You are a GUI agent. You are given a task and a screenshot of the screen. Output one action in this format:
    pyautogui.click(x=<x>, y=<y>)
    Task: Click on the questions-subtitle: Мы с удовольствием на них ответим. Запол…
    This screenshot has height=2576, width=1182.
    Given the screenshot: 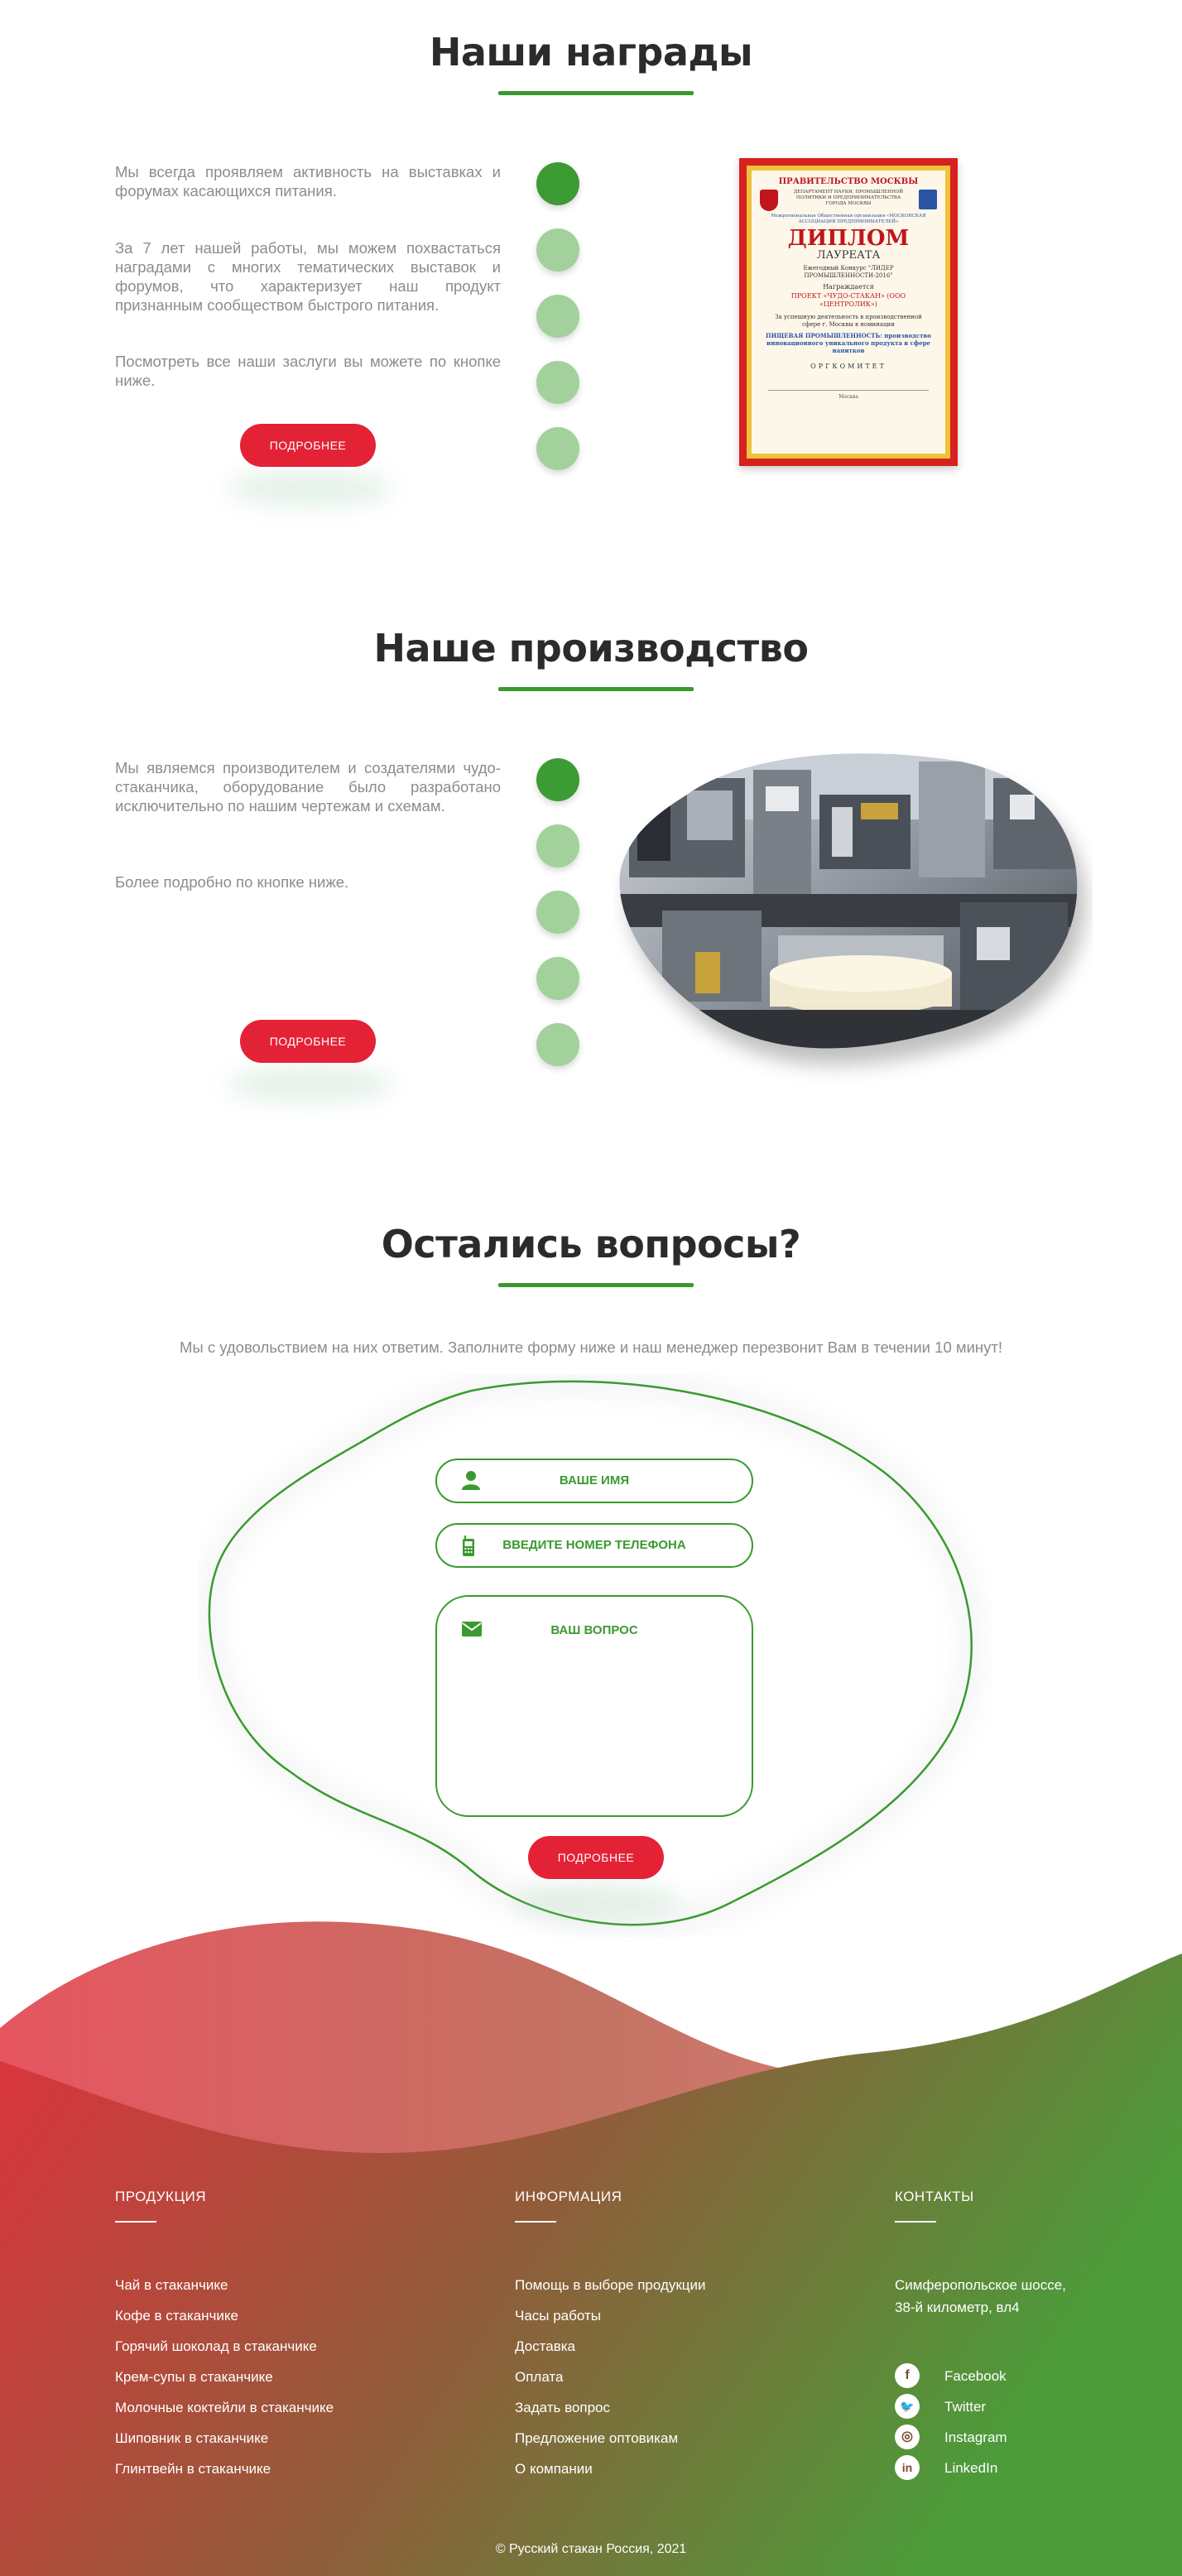 What is the action you would take?
    pyautogui.click(x=591, y=1347)
    